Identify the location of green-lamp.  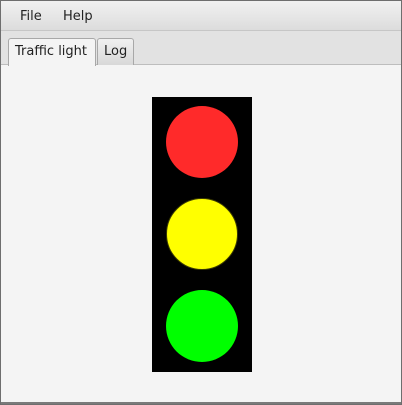
(202, 326).